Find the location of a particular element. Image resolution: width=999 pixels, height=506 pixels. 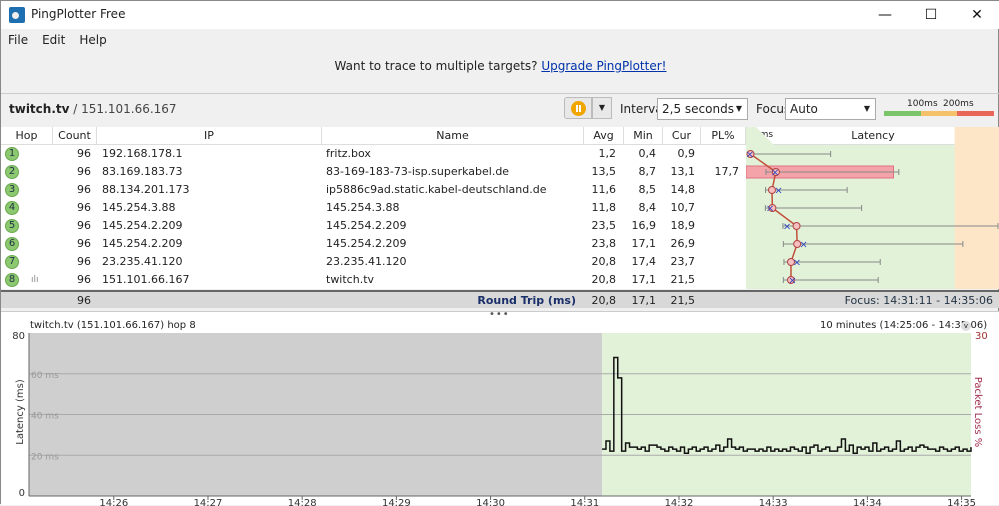

ip-cell: 83.169.183.73 is located at coordinates (142, 171).